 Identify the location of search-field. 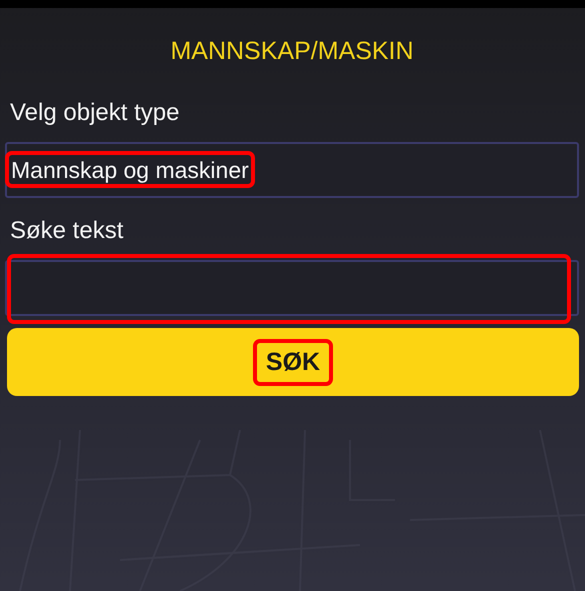
(292, 288).